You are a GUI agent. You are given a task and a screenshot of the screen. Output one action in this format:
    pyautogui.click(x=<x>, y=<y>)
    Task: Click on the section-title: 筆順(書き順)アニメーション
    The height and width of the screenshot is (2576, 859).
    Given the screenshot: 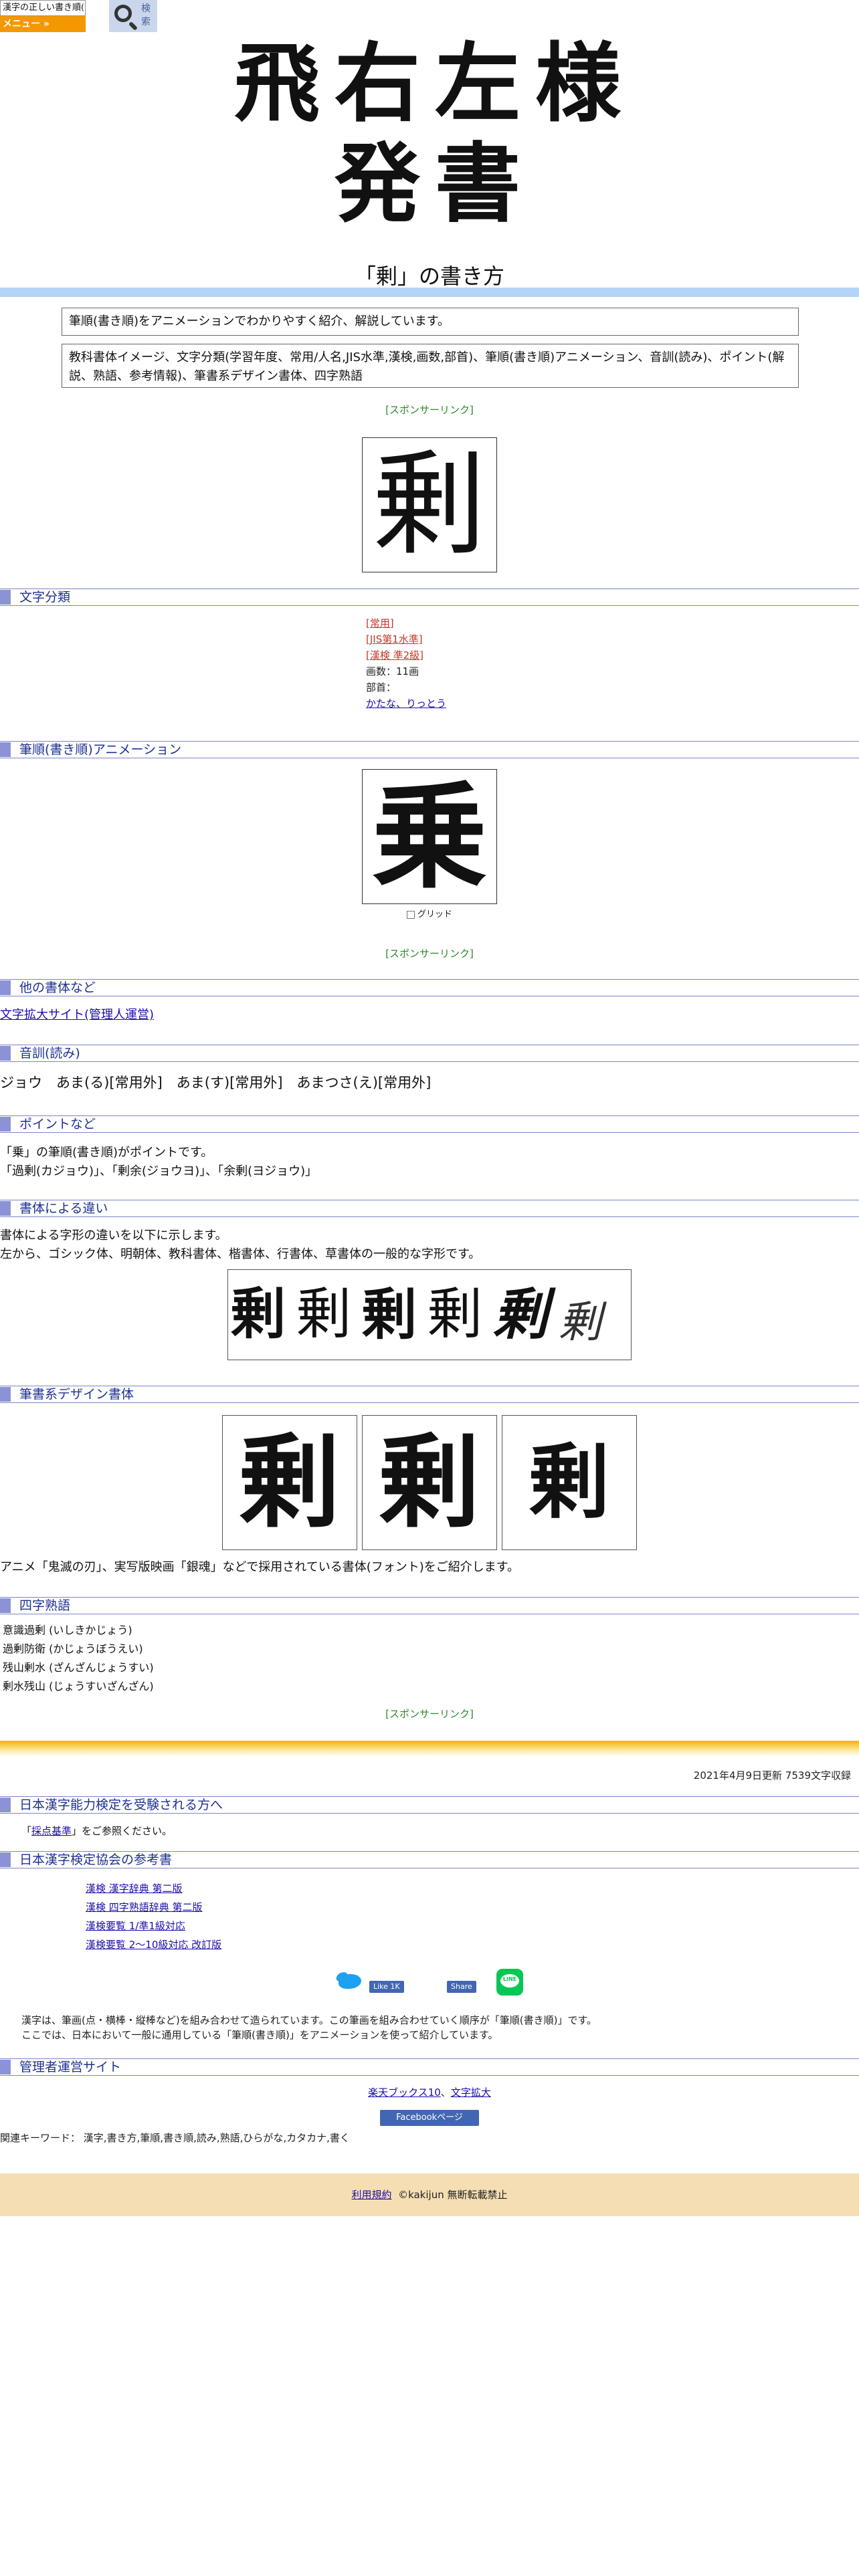 What is the action you would take?
    pyautogui.click(x=101, y=750)
    